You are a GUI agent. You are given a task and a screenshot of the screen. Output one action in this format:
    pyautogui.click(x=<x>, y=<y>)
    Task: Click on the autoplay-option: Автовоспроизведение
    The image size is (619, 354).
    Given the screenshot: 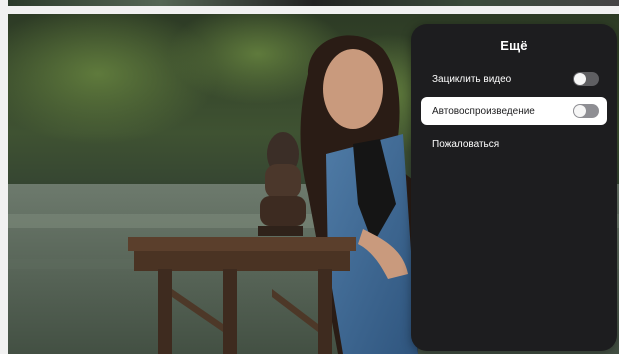 What is the action you would take?
    pyautogui.click(x=514, y=111)
    